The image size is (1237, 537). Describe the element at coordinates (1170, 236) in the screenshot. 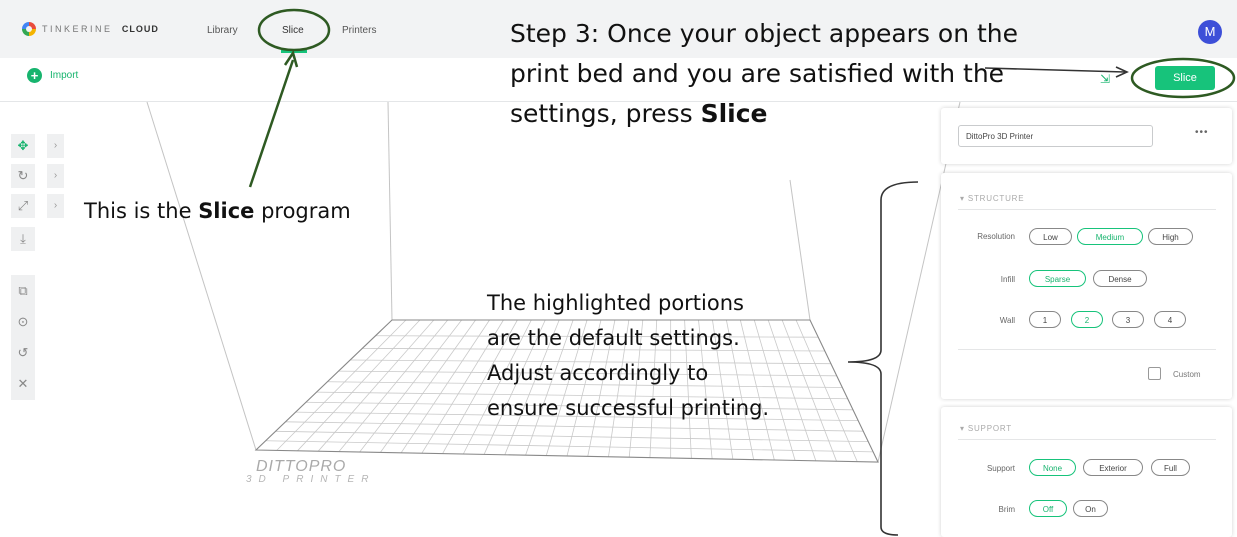

I see `resolution-high-option: High` at that location.